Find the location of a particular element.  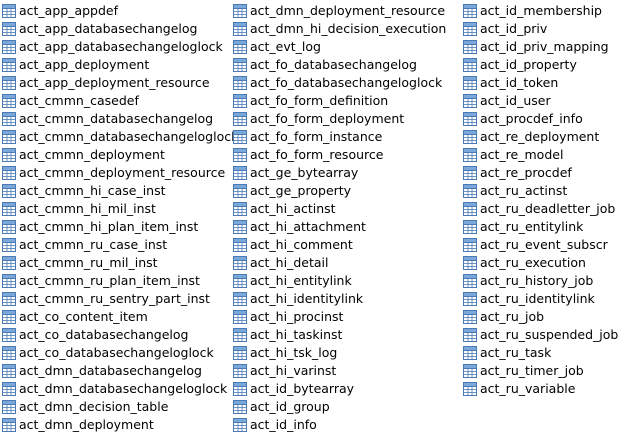

table-item: act_ru_entitylink is located at coordinates (548, 227).